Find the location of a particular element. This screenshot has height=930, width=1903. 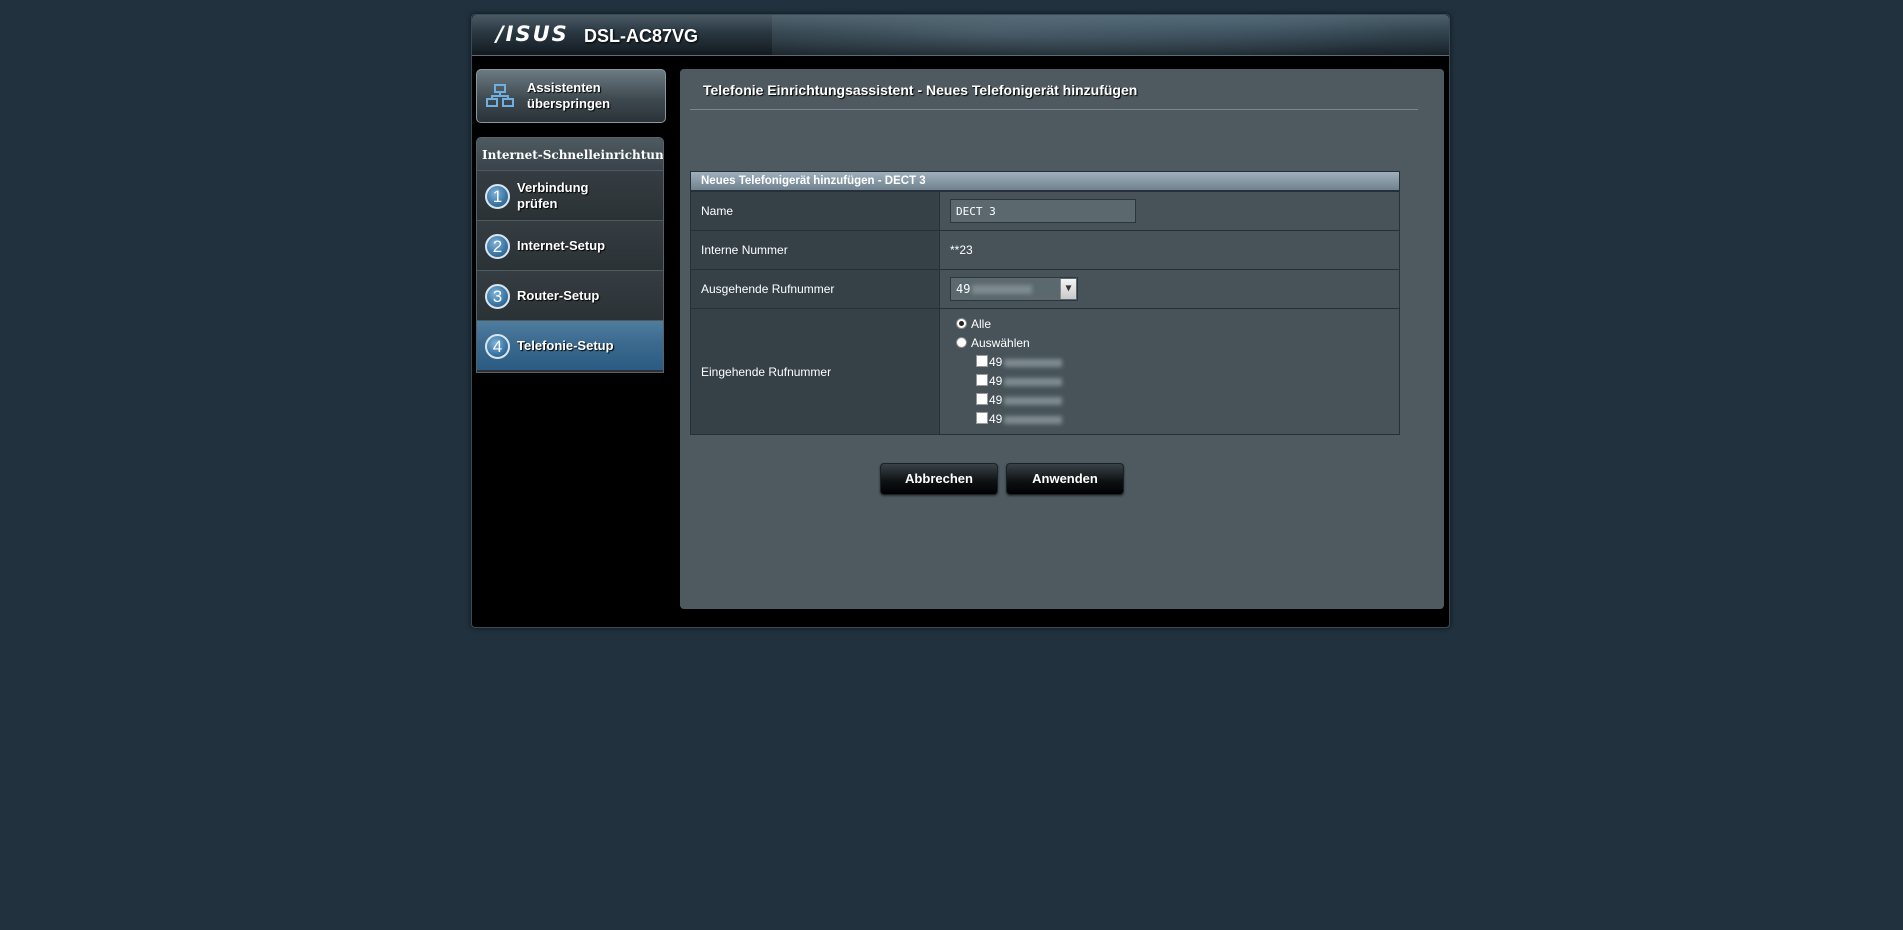

header-banner: /ISUS DSL-AC87VG is located at coordinates (960, 35).